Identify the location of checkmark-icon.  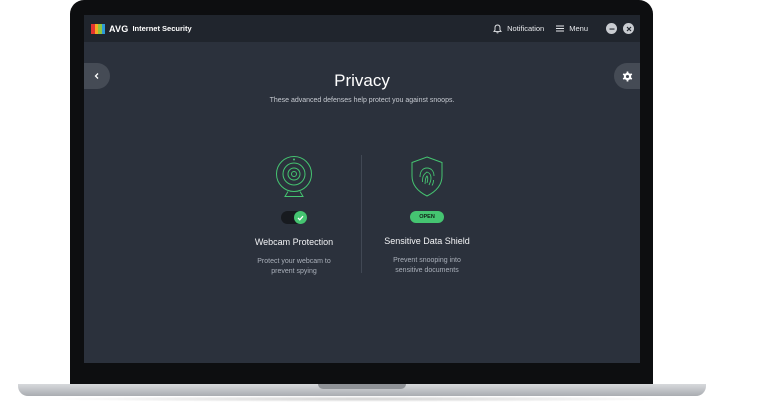
(300, 218).